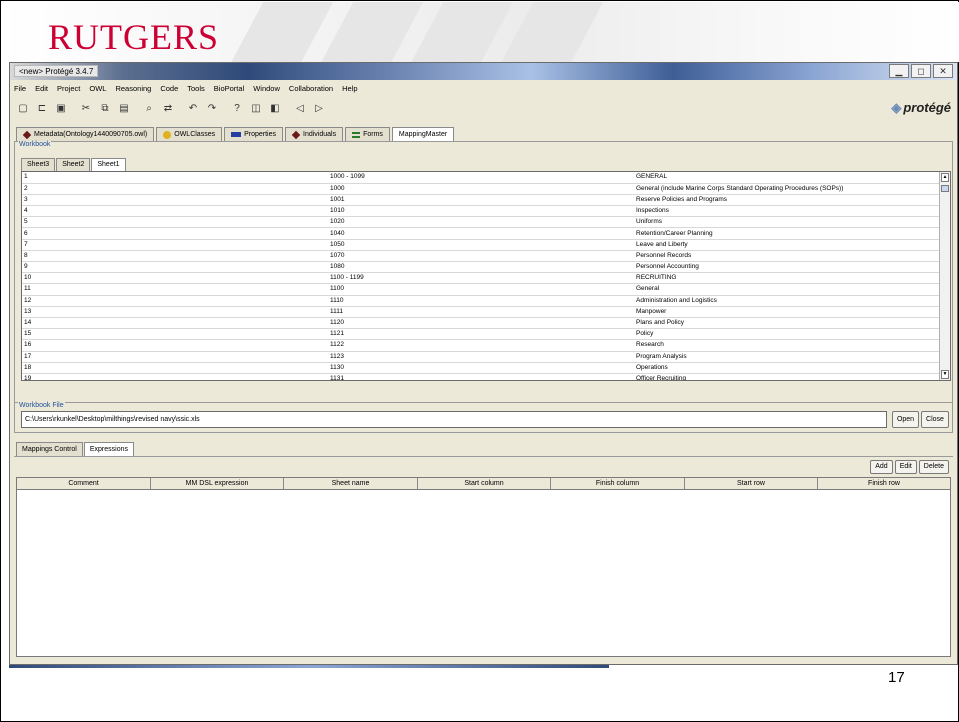  Describe the element at coordinates (319, 109) in the screenshot. I see `forward-icon: ▷` at that location.